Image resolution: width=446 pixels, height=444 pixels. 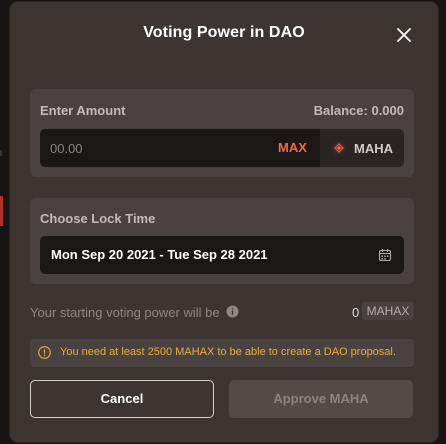 I want to click on backdrop-accent-mark, so click(x=1, y=211).